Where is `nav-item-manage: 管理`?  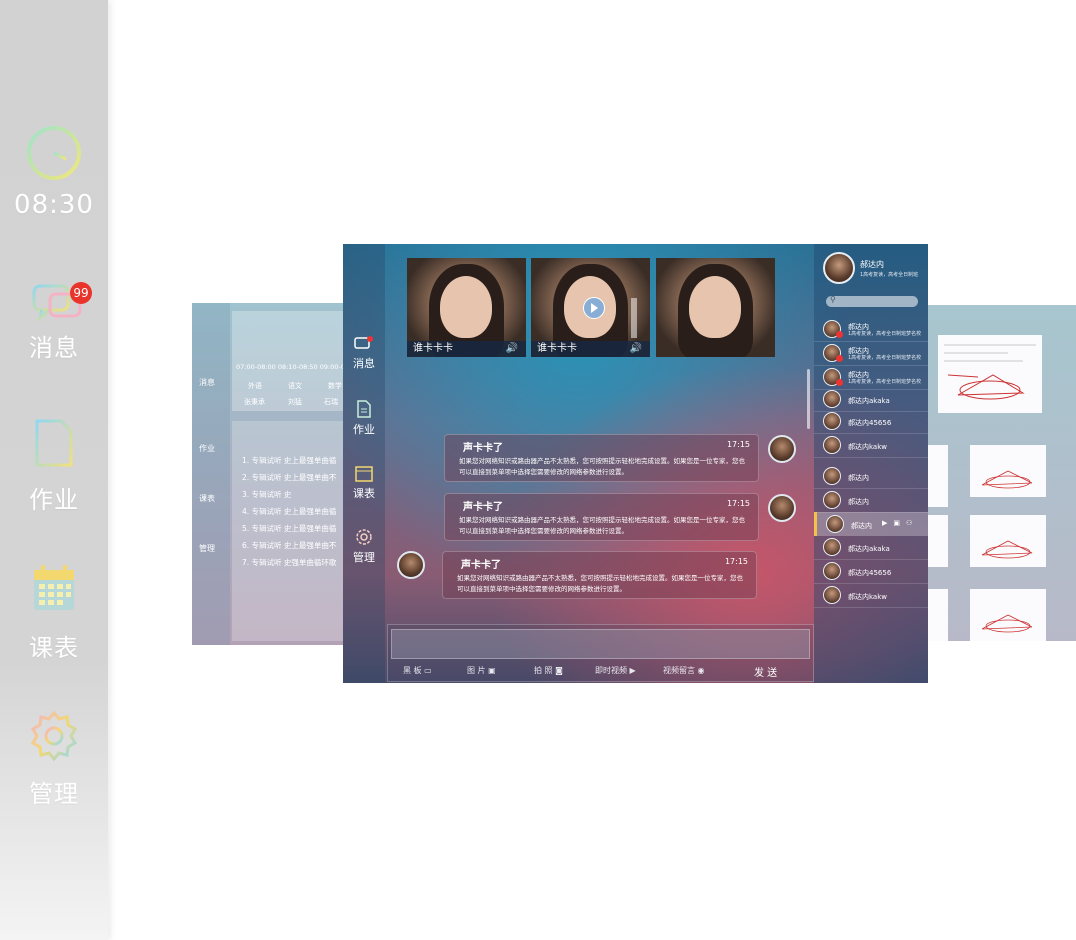 nav-item-manage: 管理 is located at coordinates (364, 546).